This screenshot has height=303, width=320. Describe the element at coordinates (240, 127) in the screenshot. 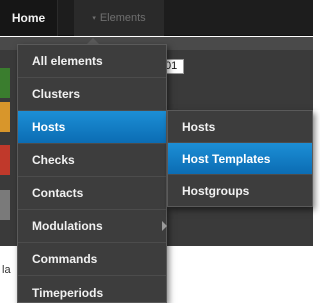

I see `submenu-item-hosts: Hosts` at that location.